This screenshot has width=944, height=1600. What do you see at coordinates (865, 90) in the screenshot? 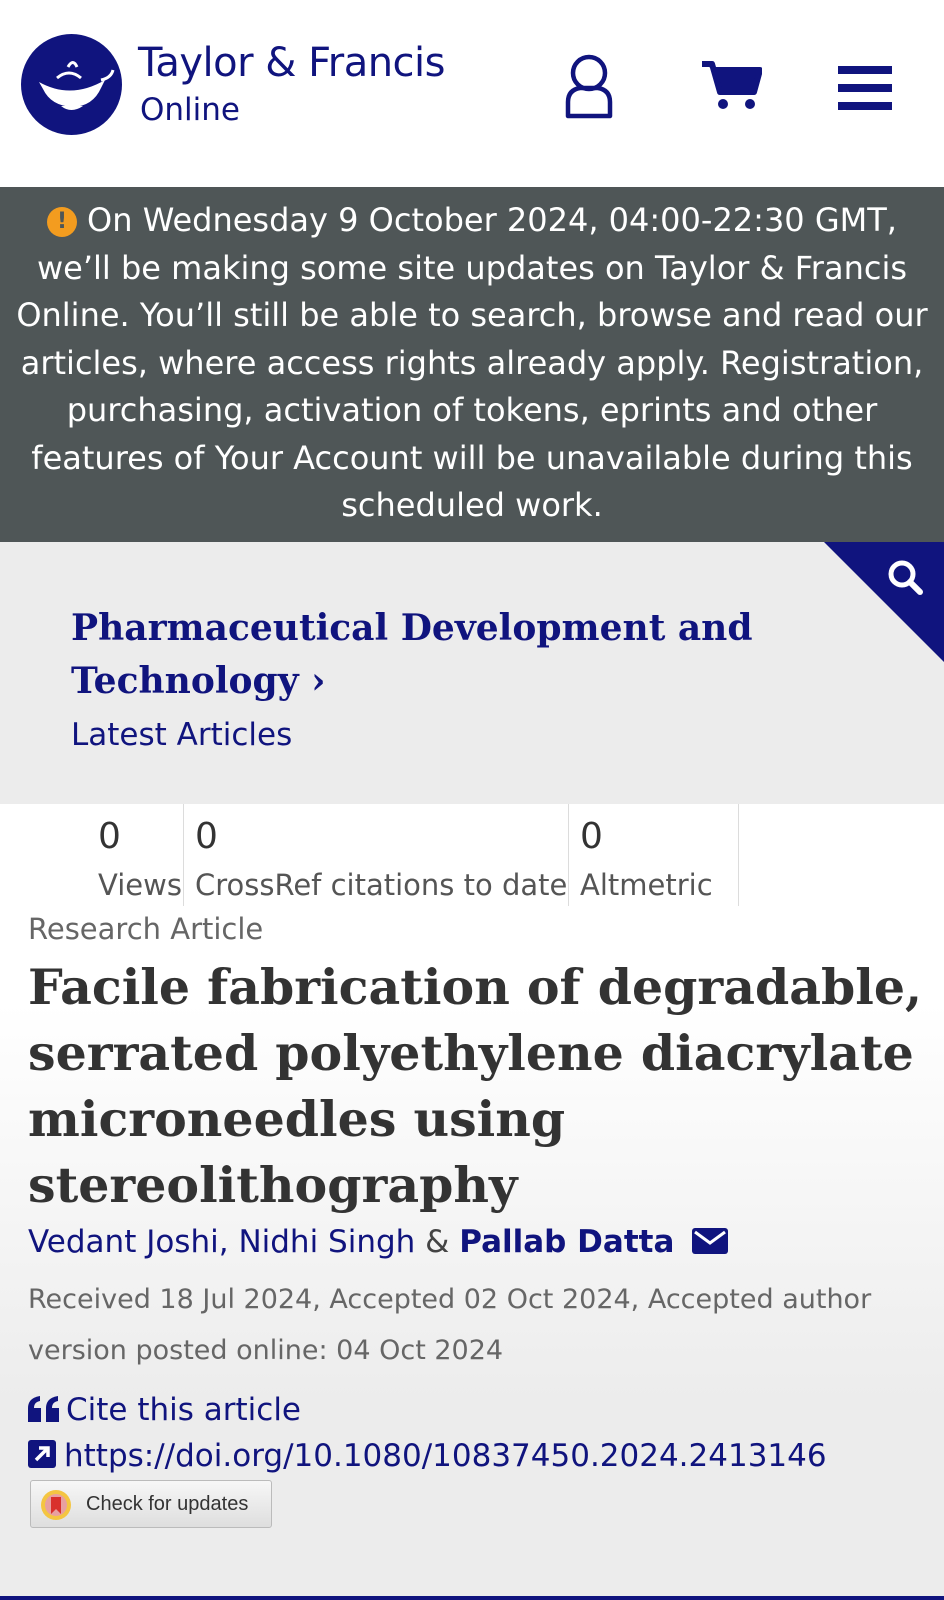
I see `menu-icon` at bounding box center [865, 90].